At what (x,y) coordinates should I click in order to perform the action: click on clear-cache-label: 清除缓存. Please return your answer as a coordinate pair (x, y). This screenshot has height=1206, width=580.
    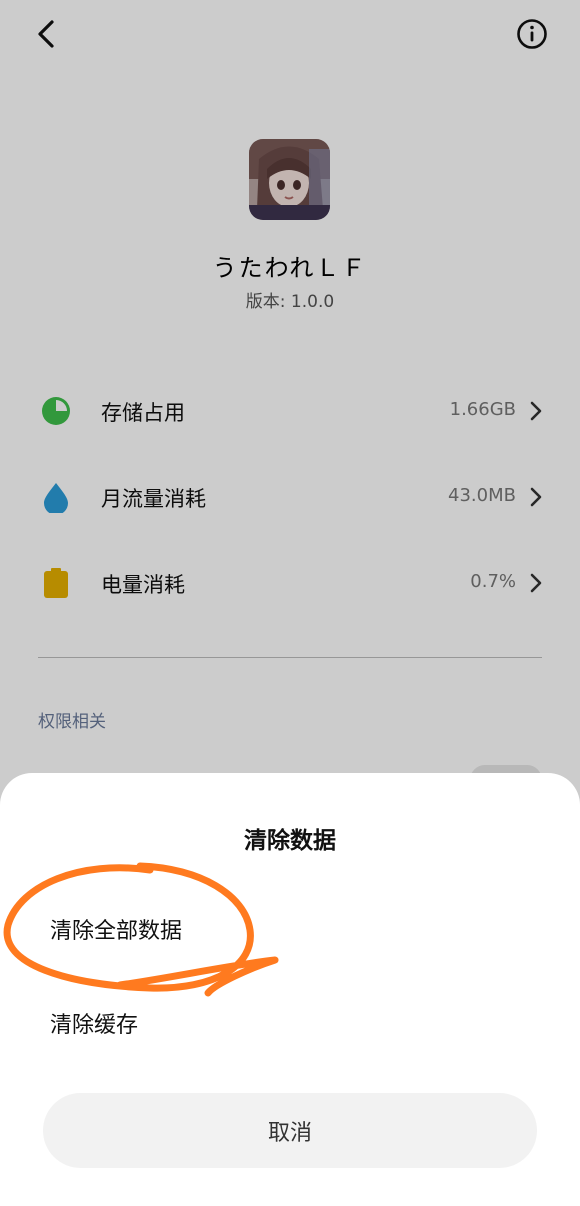
    Looking at the image, I should click on (94, 1025).